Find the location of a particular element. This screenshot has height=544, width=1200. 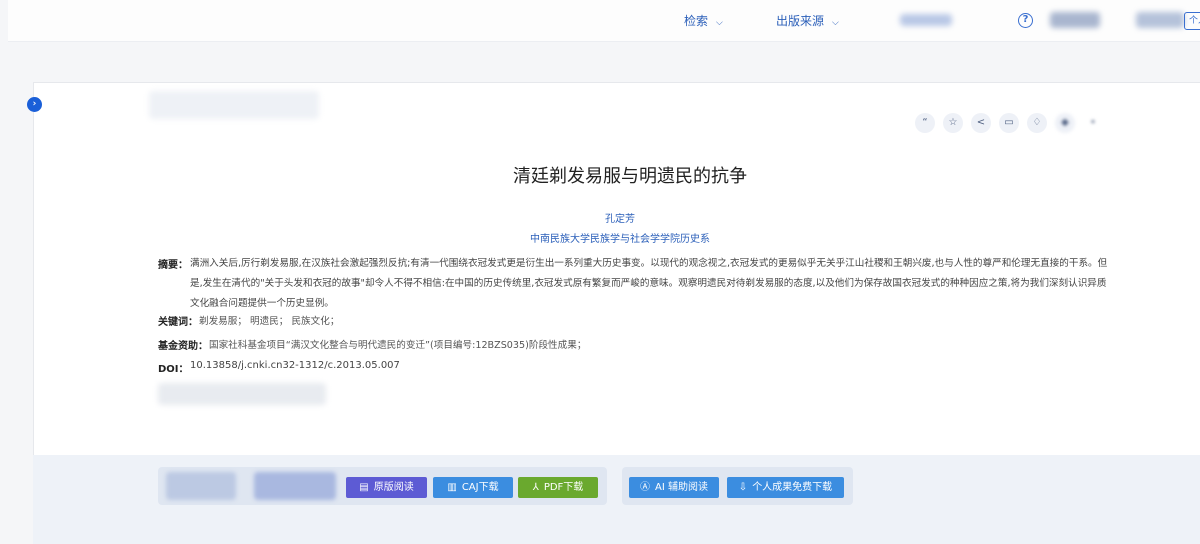

personal-download-button: ⇩ 个人成果免费下载 is located at coordinates (785, 487).